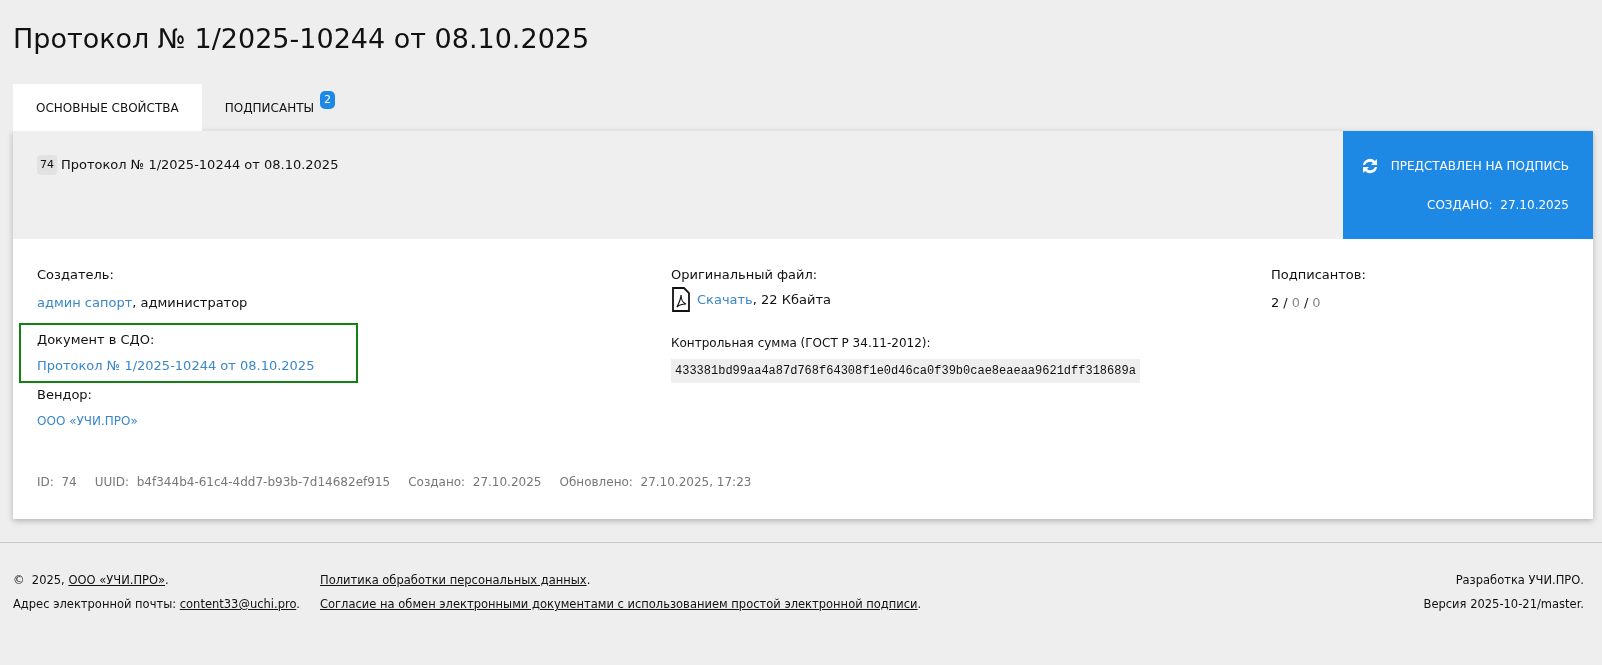 The width and height of the screenshot is (1602, 665). Describe the element at coordinates (801, 343) in the screenshot. I see `field-label: Контрольная сумма (ГОСТ Р 34.11-2012):` at that location.